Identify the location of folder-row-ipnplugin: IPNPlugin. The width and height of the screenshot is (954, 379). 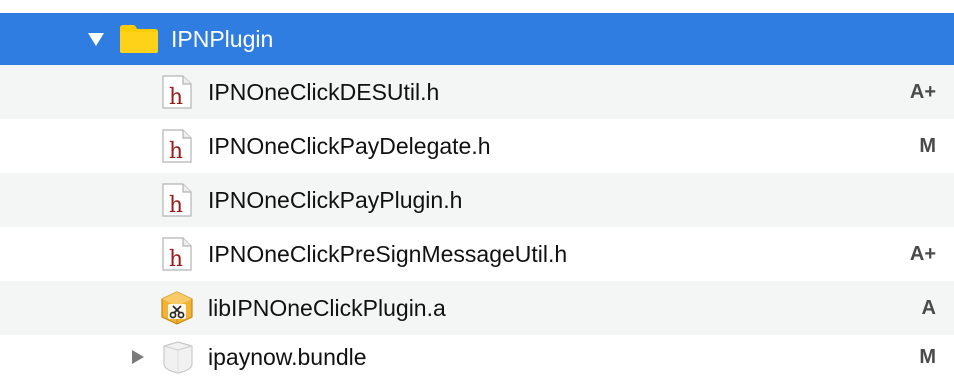
(477, 39).